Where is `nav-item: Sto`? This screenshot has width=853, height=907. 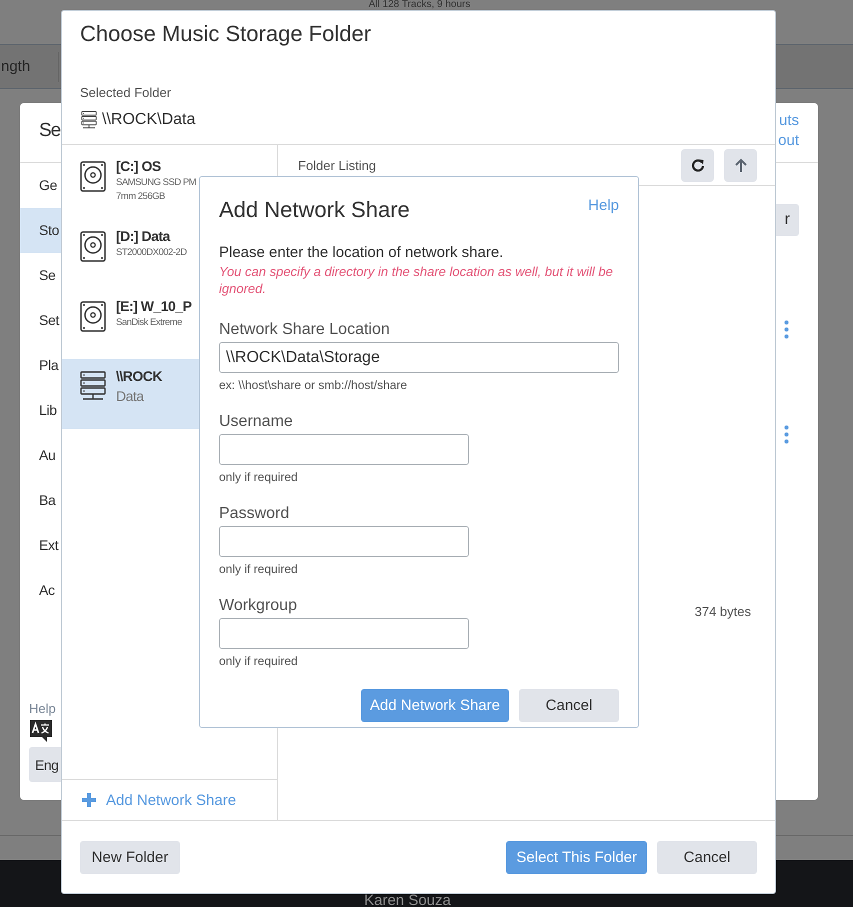
nav-item: Sto is located at coordinates (40, 230).